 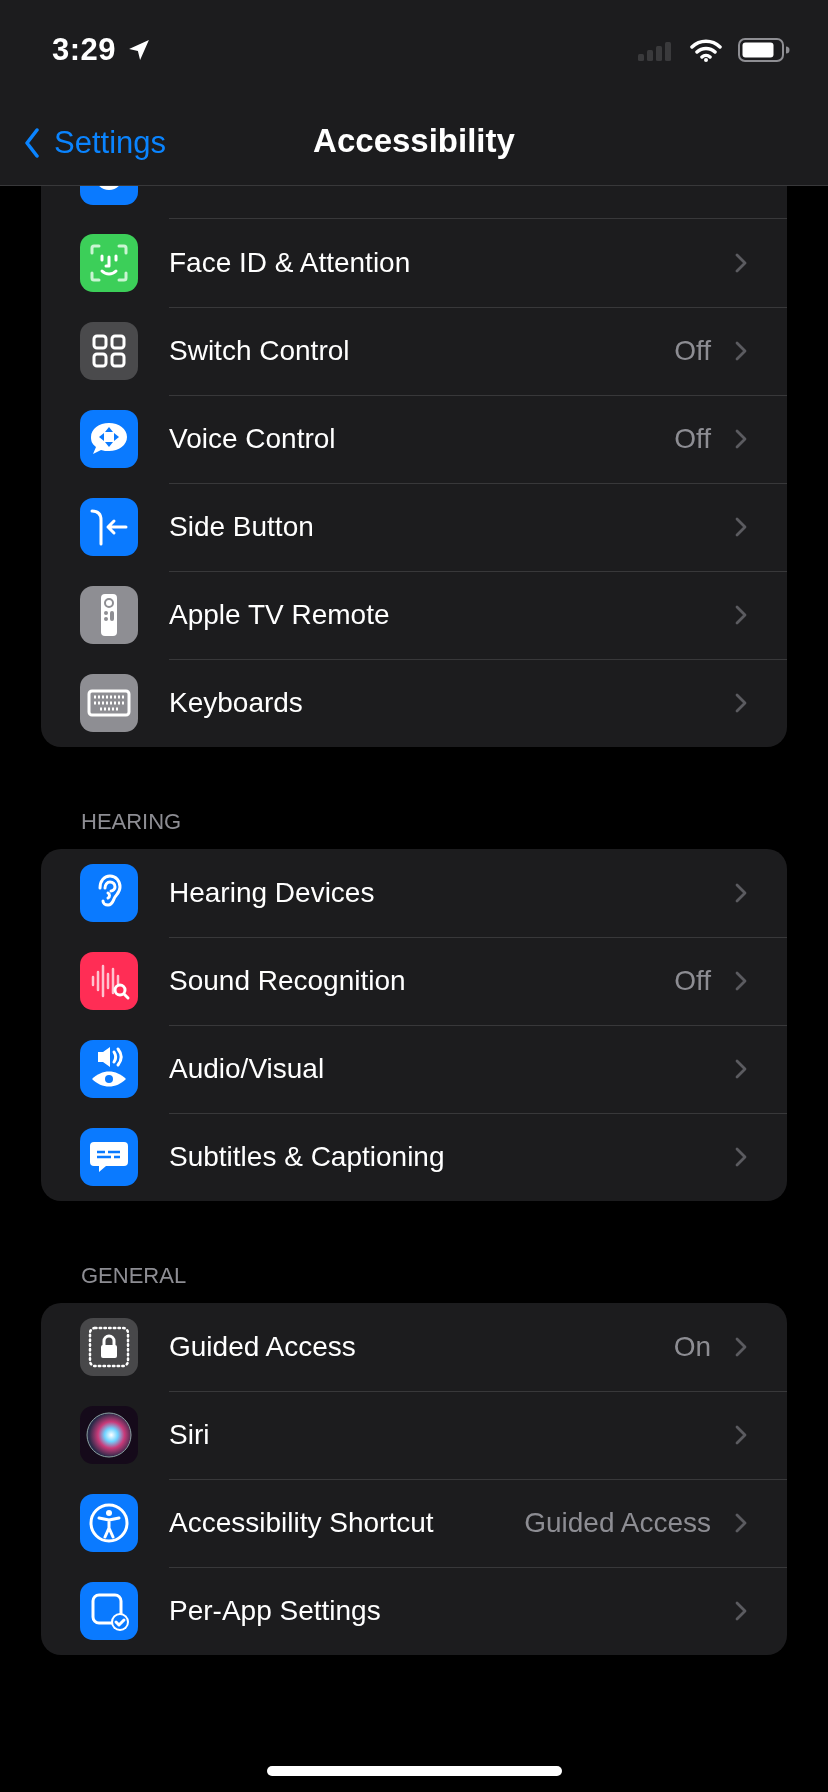 I want to click on row-label: Accessibility Shortcut, so click(x=342, y=1522).